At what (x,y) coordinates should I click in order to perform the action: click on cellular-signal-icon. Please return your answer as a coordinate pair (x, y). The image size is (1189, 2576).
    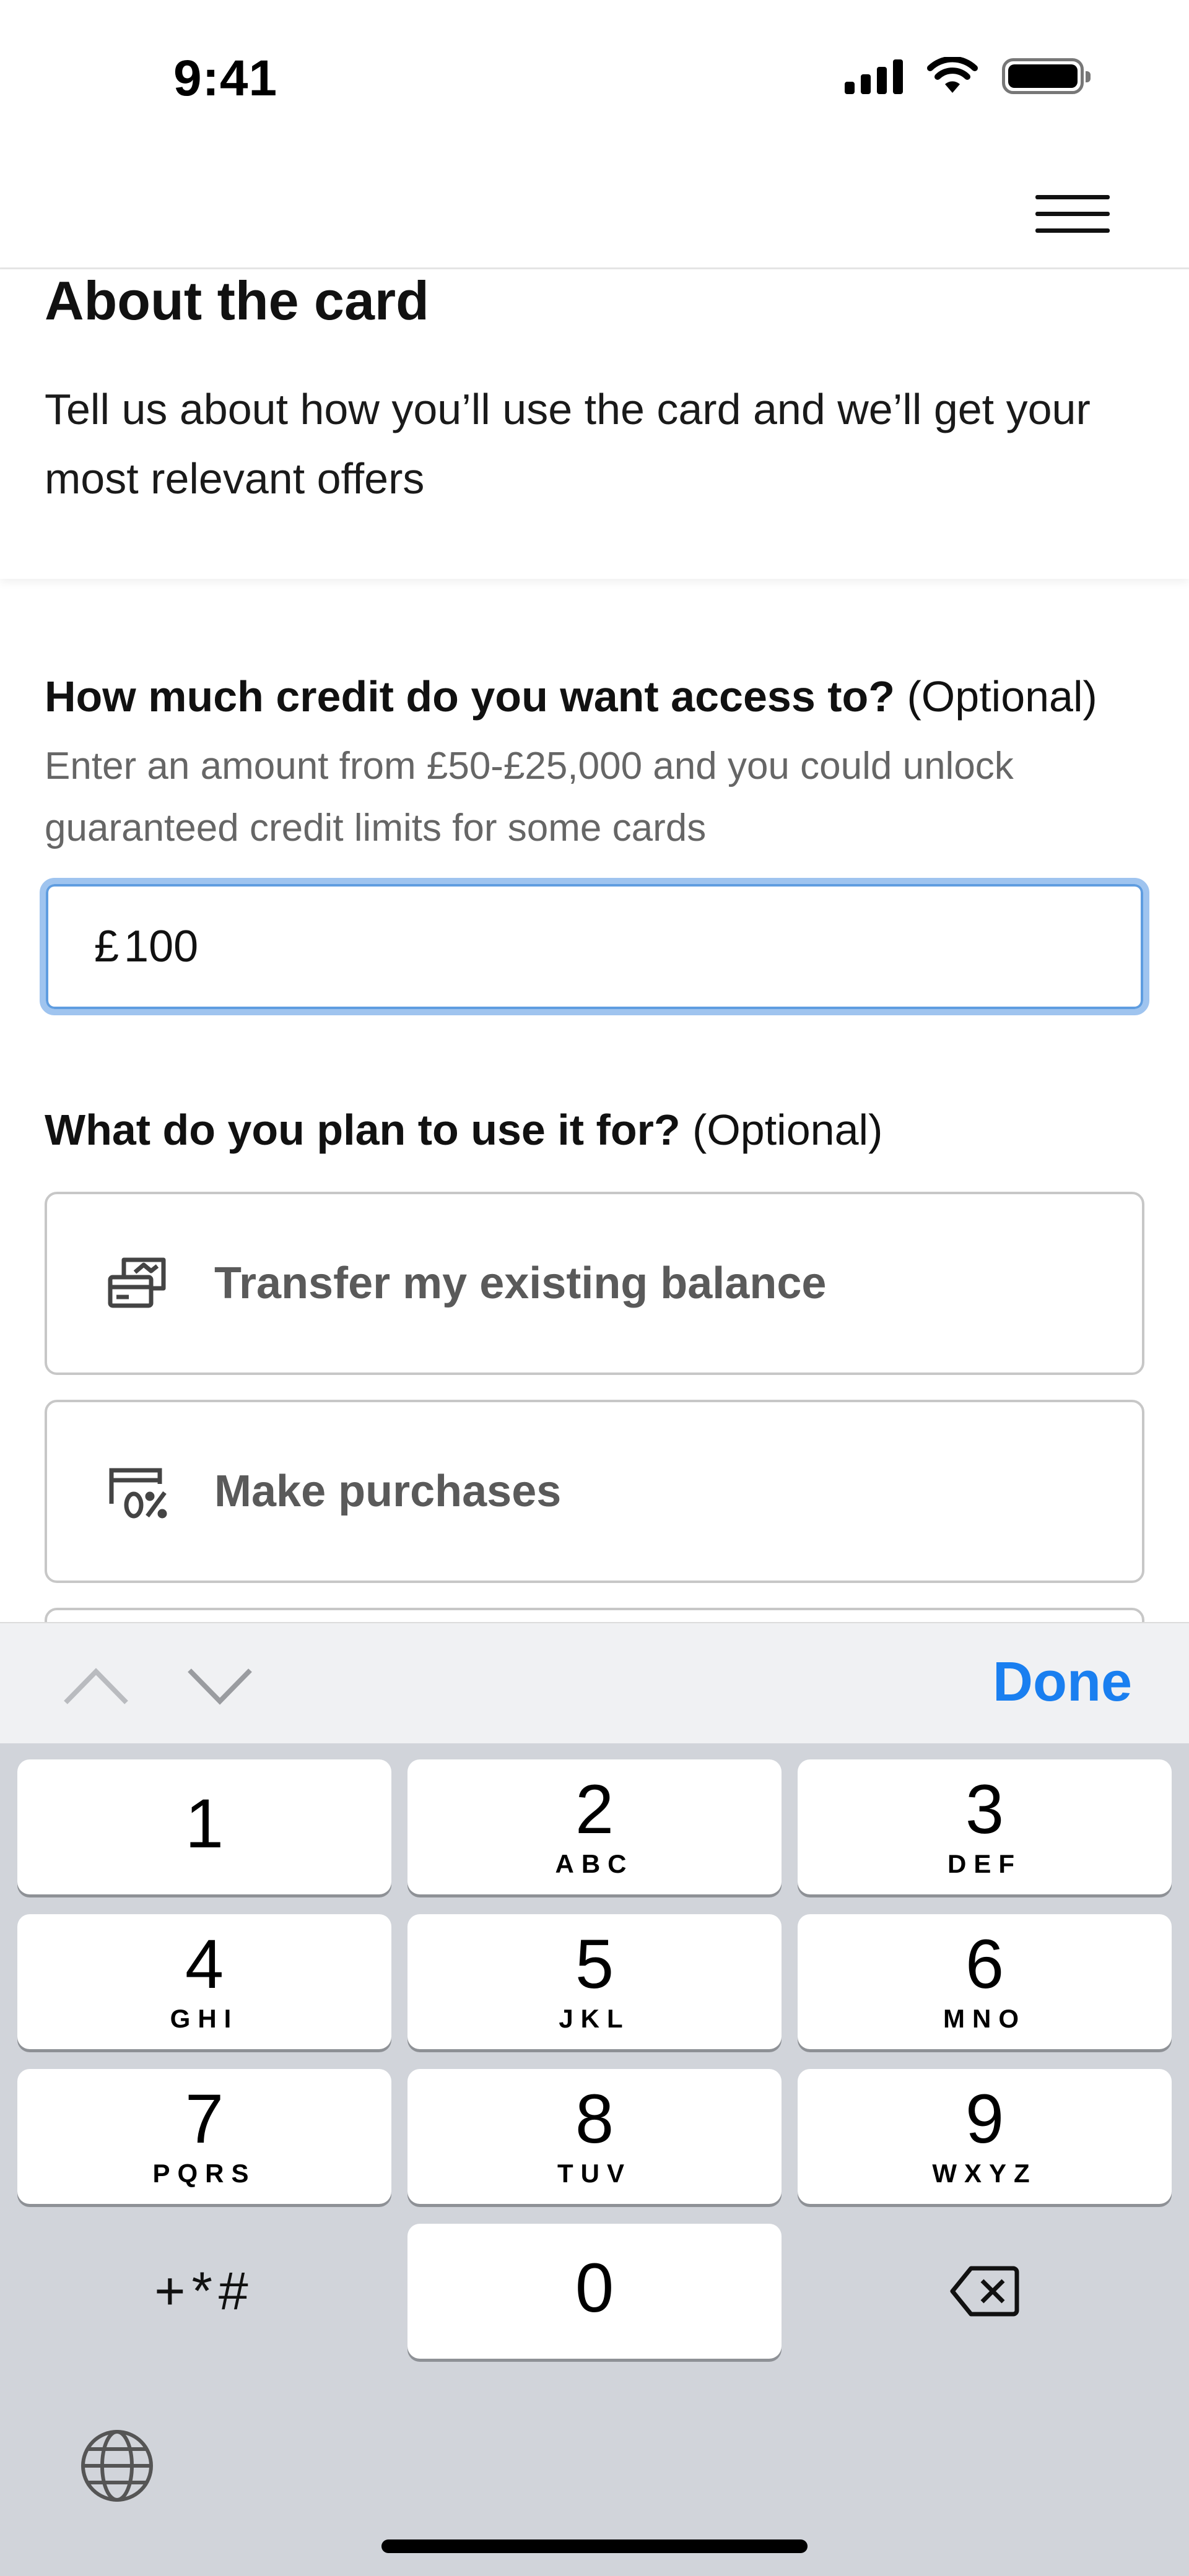
    Looking at the image, I should click on (874, 76).